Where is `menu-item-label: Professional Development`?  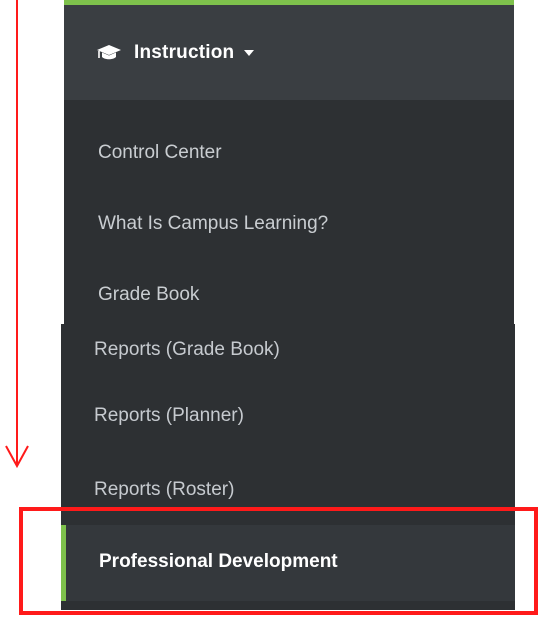 menu-item-label: Professional Development is located at coordinates (218, 561).